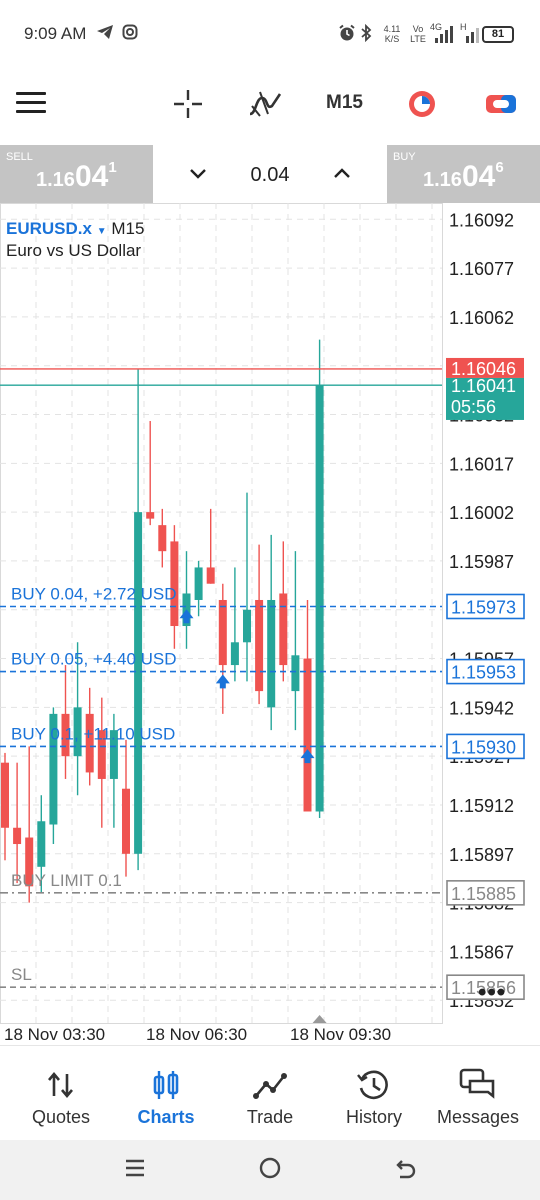 This screenshot has width=540, height=1200. I want to click on time-axis-label: 18 Nov 09:30, so click(340, 1034).